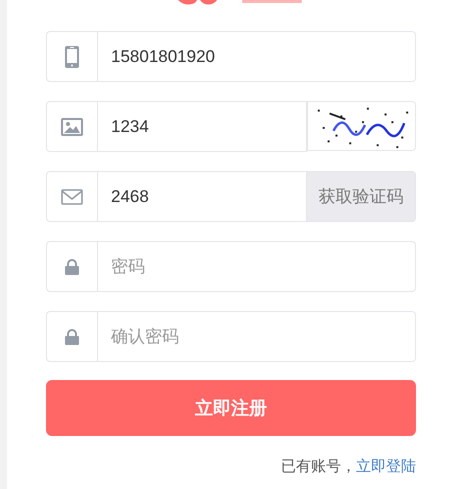 The width and height of the screenshot is (455, 489). What do you see at coordinates (318, 467) in the screenshot?
I see `footer-text: 已有账号，` at bounding box center [318, 467].